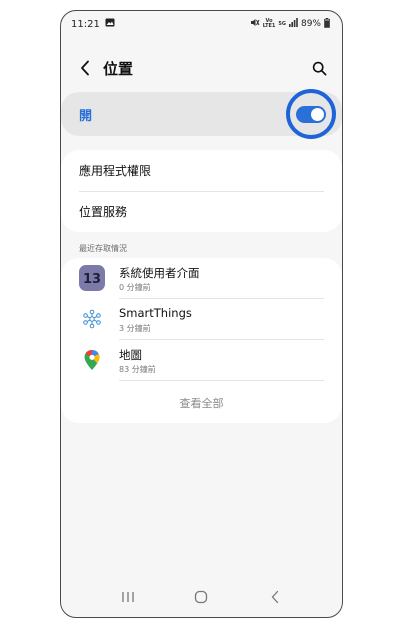 The height and width of the screenshot is (630, 400). I want to click on system-ui-icon: 13, so click(92, 278).